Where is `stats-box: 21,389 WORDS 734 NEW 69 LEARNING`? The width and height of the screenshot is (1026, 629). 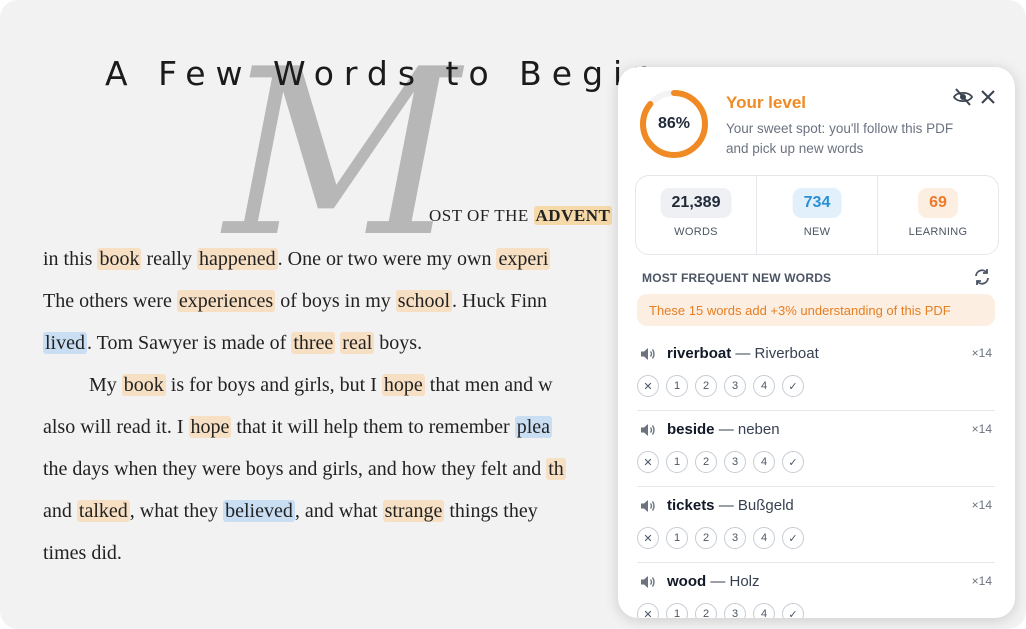
stats-box: 21,389 WORDS 734 NEW 69 LEARNING is located at coordinates (817, 215).